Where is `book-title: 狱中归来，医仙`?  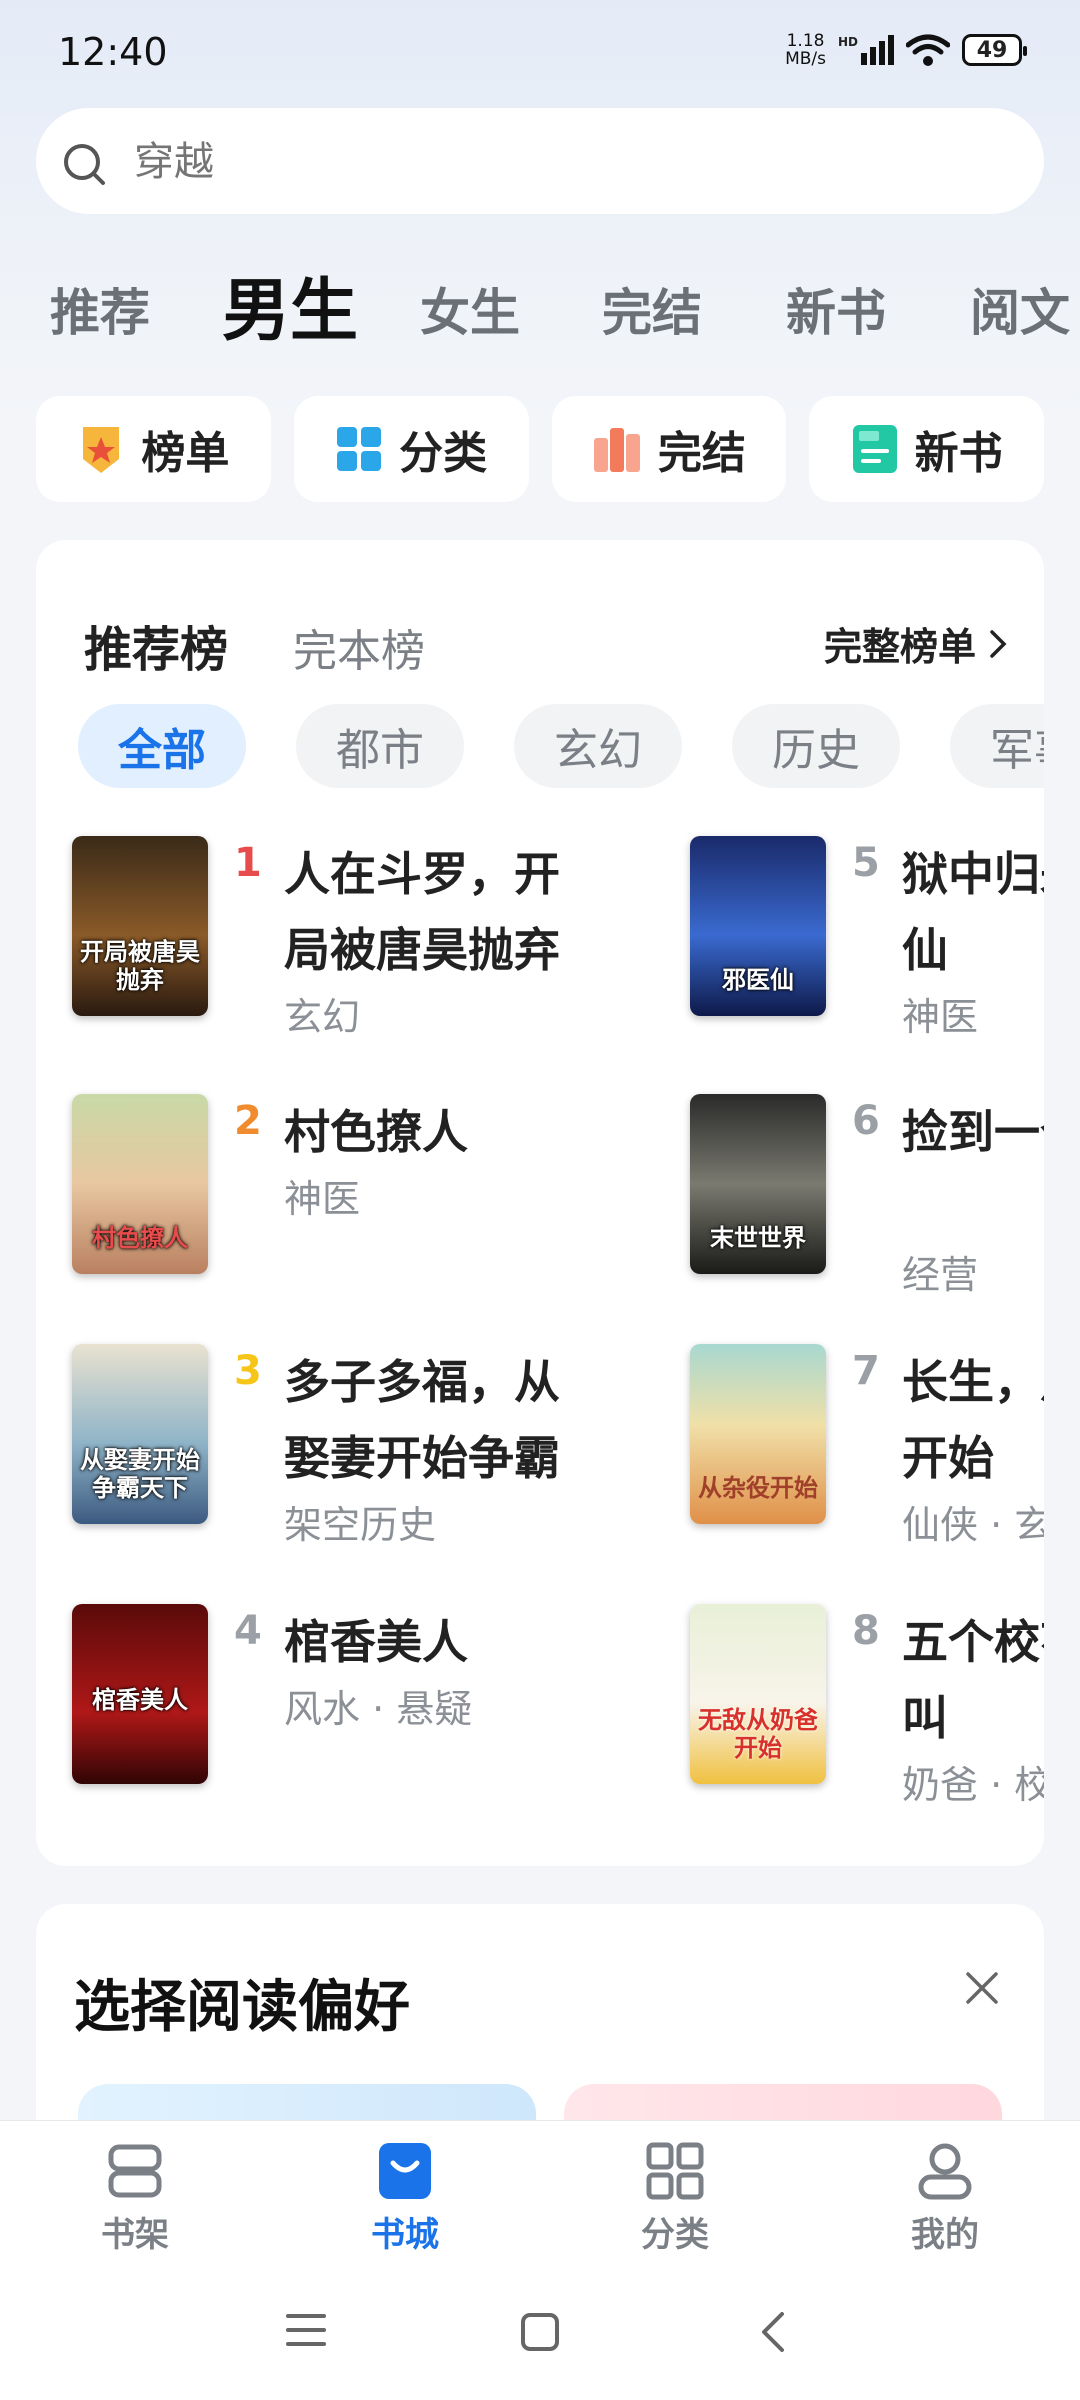
book-title: 狱中归来，医仙 is located at coordinates (973, 912).